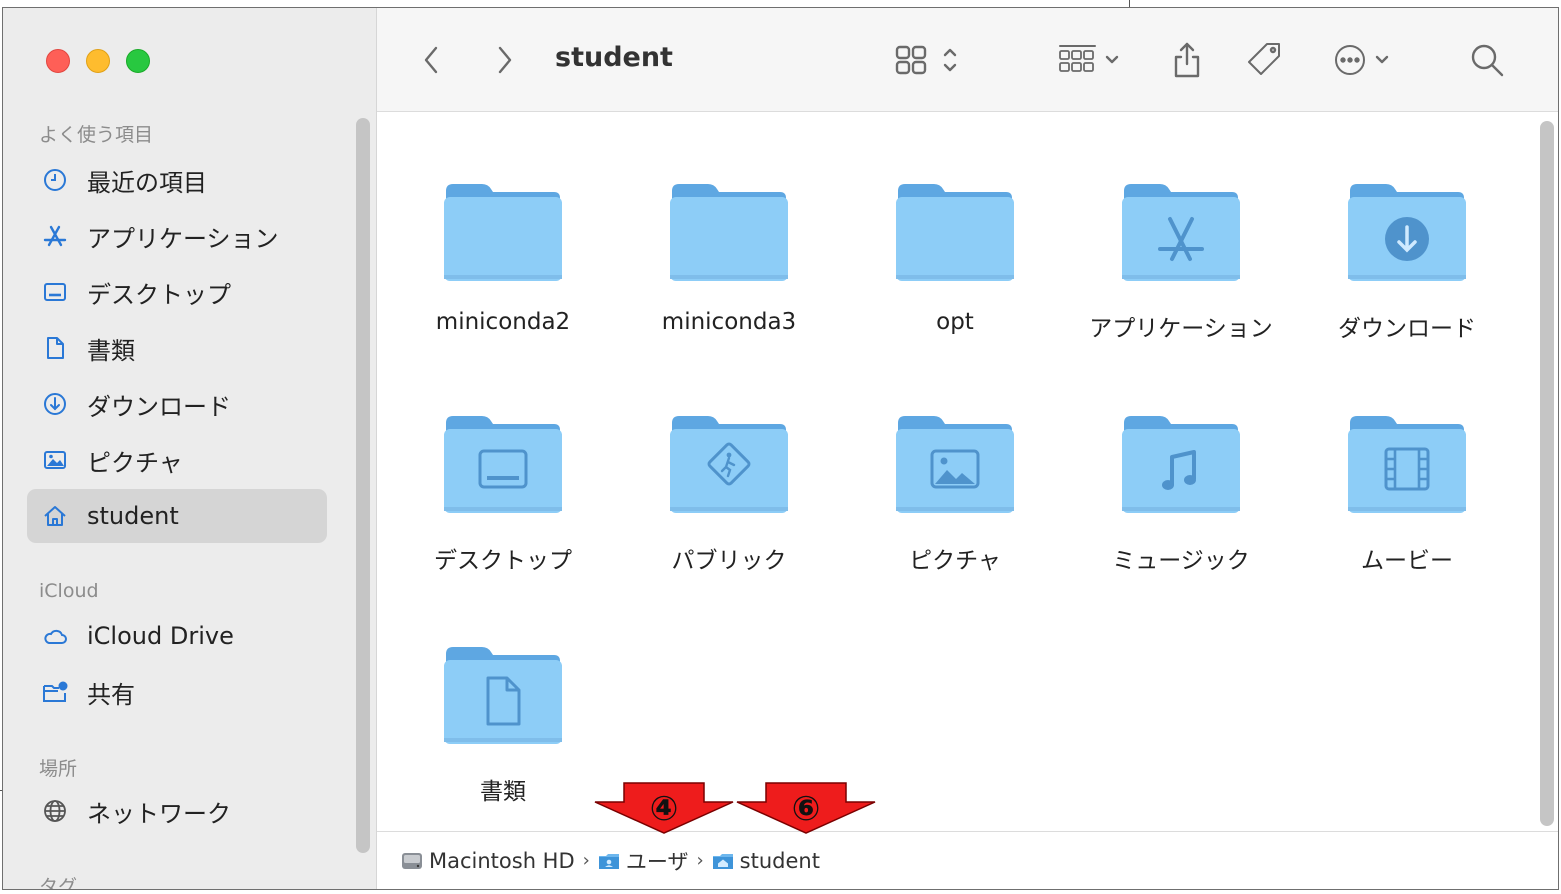 Image resolution: width=1561 pixels, height=894 pixels. I want to click on home-icon, so click(55, 516).